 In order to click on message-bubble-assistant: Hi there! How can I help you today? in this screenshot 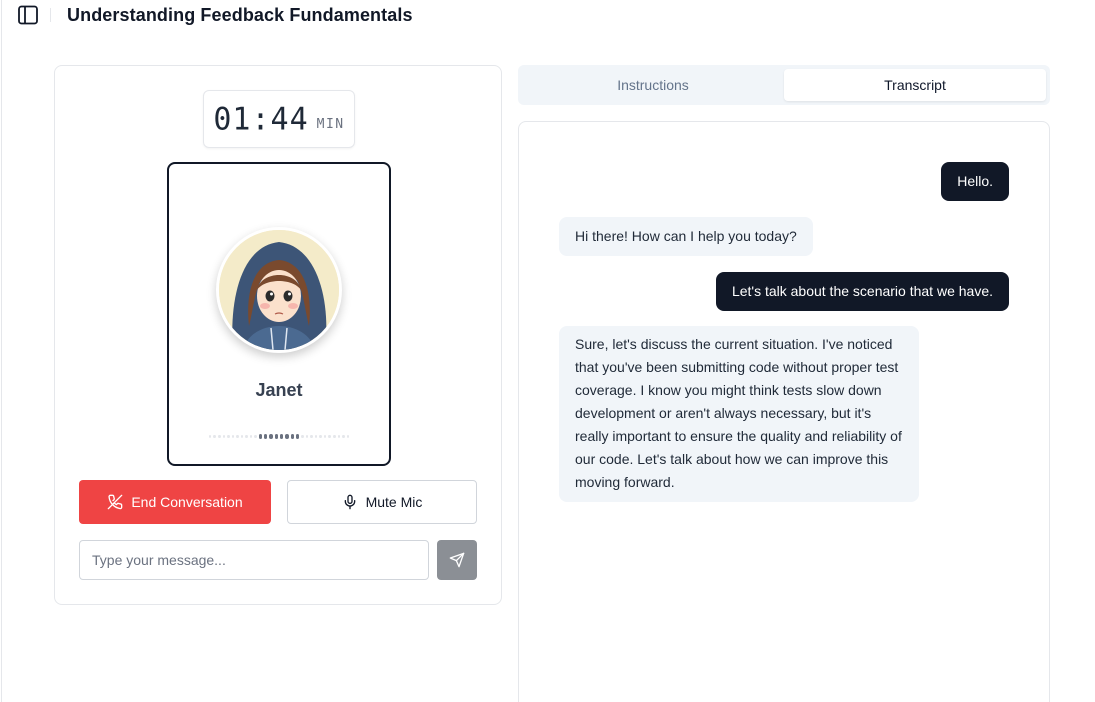, I will do `click(686, 236)`.